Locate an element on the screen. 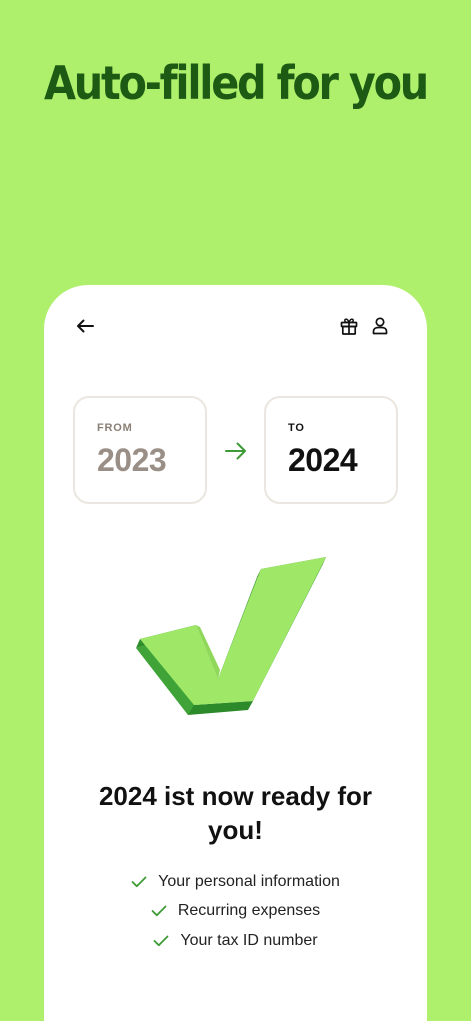 The image size is (471, 1021). from-year-card: FROM 2023 is located at coordinates (140, 450).